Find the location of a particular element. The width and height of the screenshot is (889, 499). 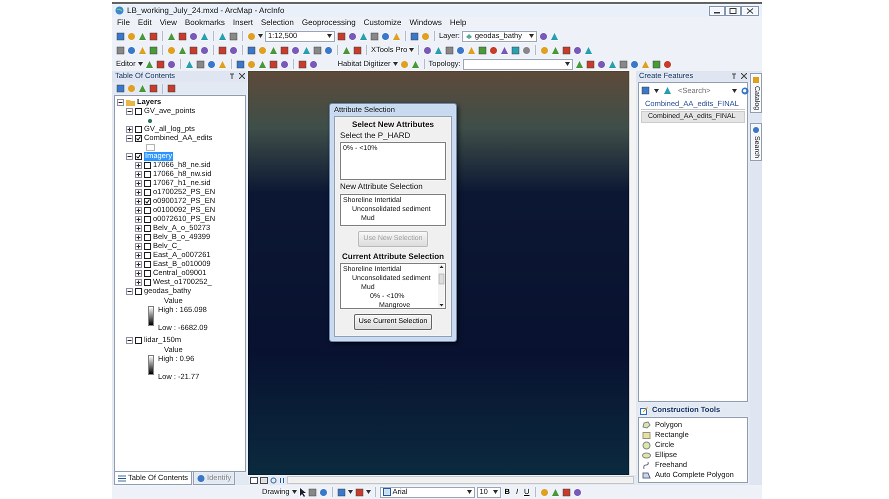

menu-item: Windows is located at coordinates (425, 23).